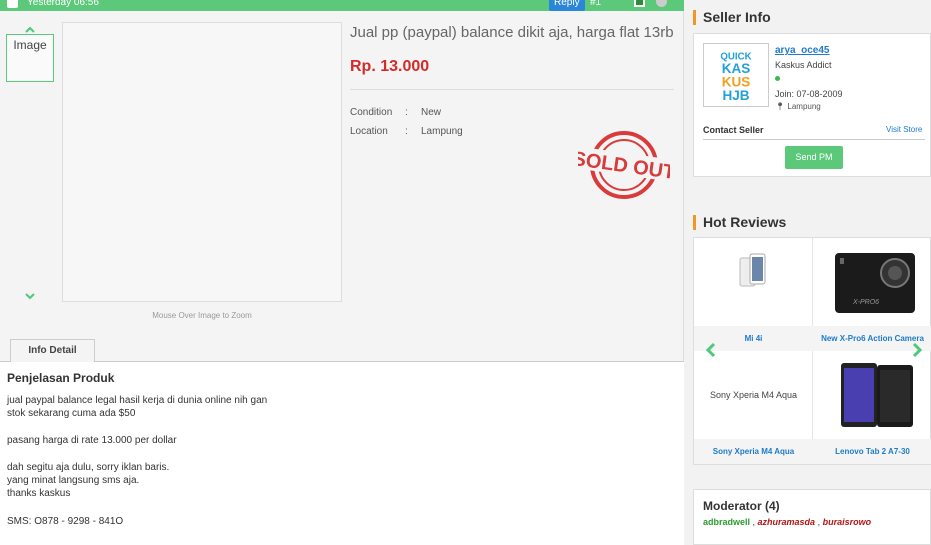  I want to click on zoom-hint: Mouse Over Image to Zoom, so click(202, 315).